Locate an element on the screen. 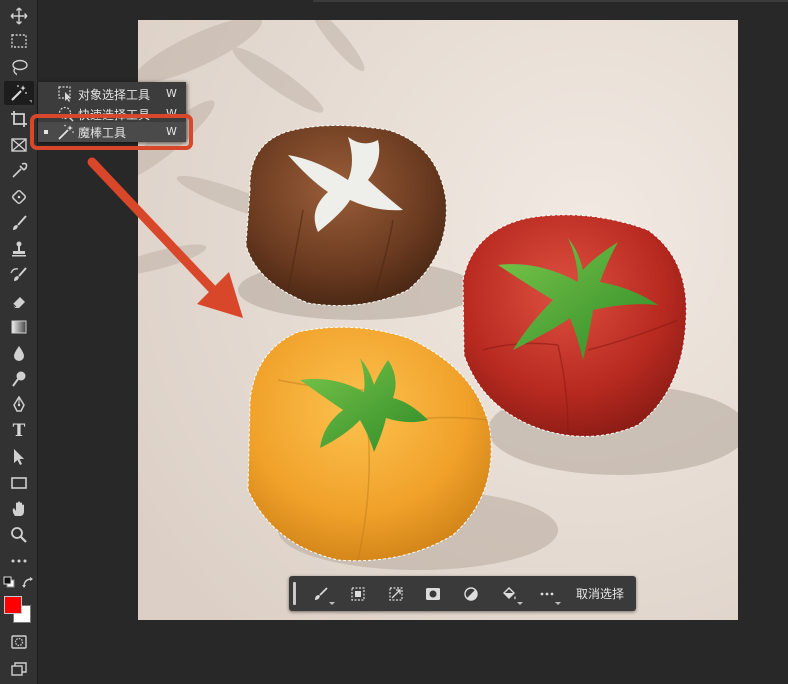 The image size is (788, 684). blur-tool-button is located at coordinates (19, 353).